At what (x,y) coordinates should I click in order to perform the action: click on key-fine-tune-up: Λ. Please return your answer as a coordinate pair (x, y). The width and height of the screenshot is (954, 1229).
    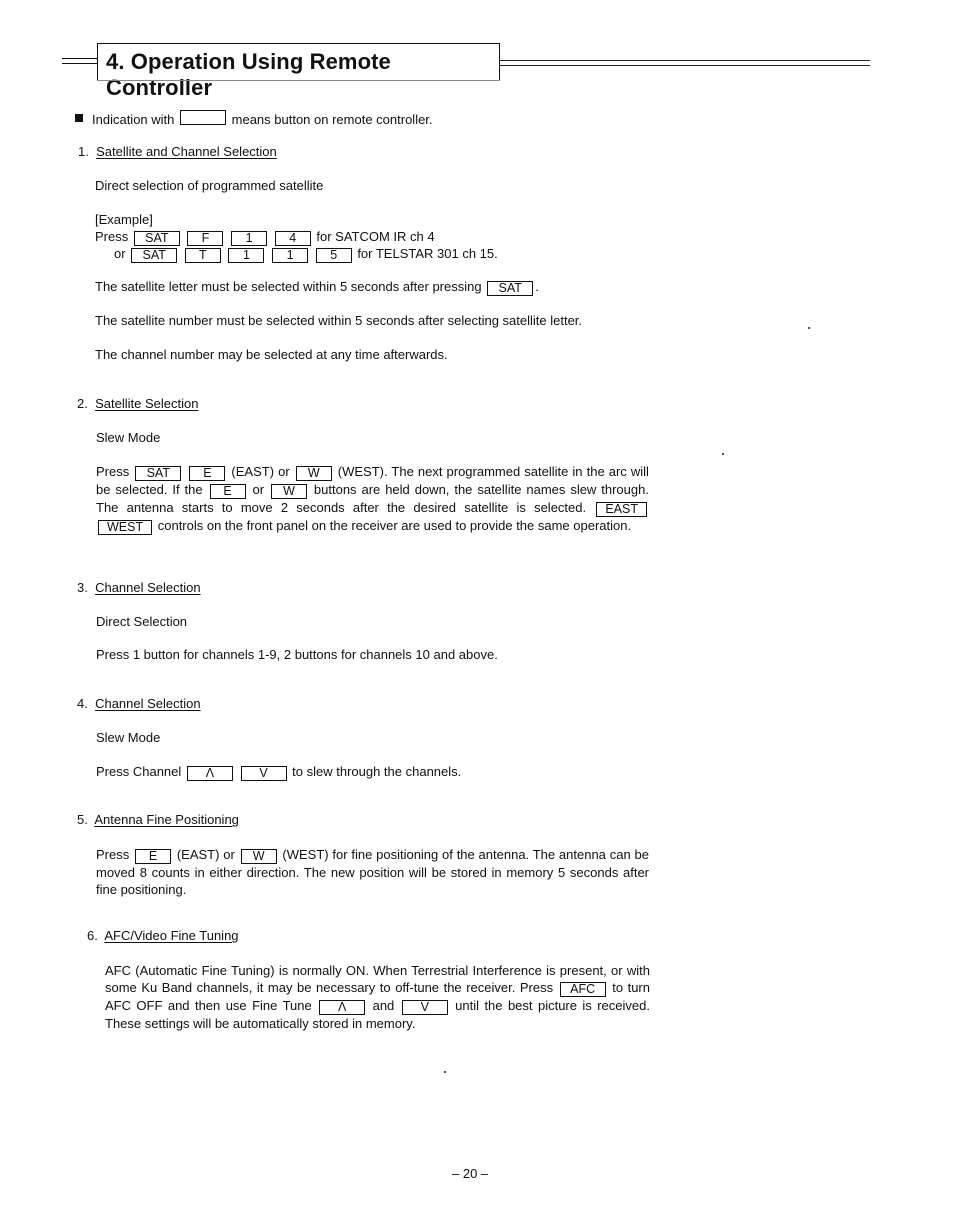
    Looking at the image, I should click on (342, 1007).